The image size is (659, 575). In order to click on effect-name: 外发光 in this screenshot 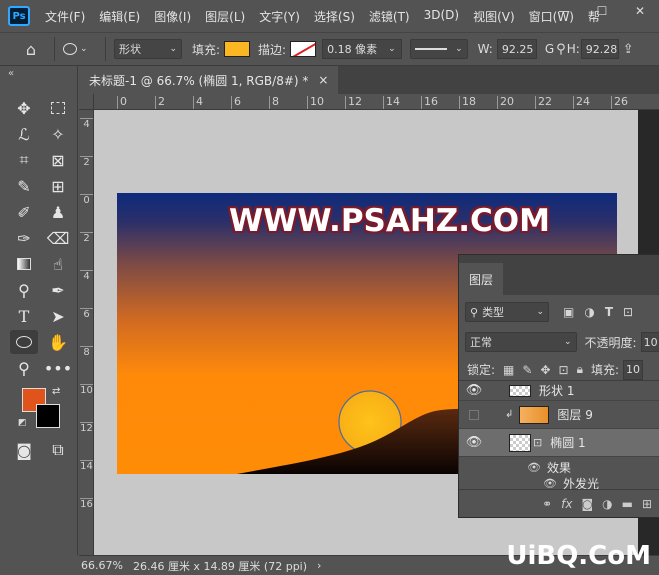, I will do `click(580, 483)`.